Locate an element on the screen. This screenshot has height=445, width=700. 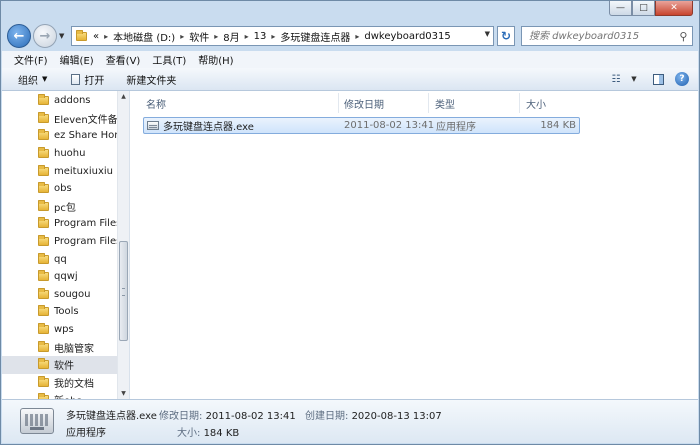
maximize-button: □ is located at coordinates (643, 8).